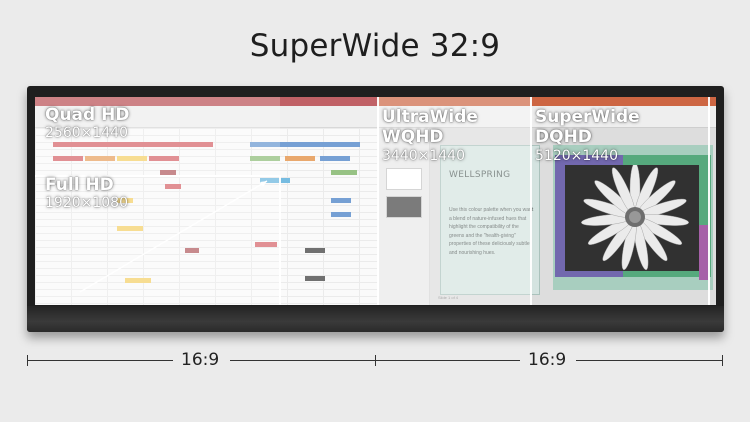  I want to click on ruler-right-line-b, so click(649, 360).